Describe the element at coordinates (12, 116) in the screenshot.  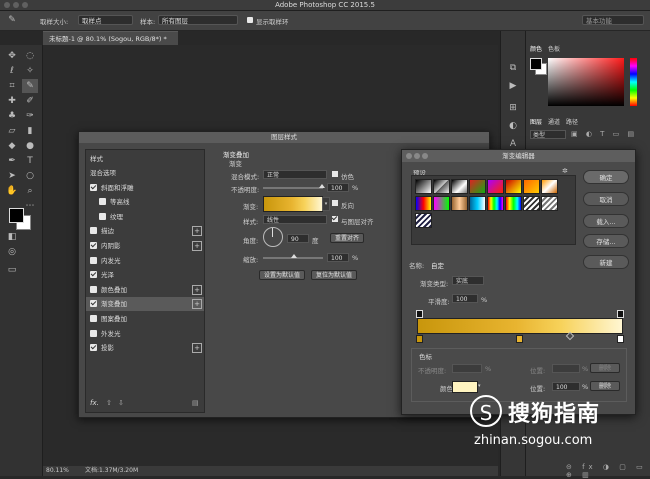
I see `stamp-tool-icon: ♣` at that location.